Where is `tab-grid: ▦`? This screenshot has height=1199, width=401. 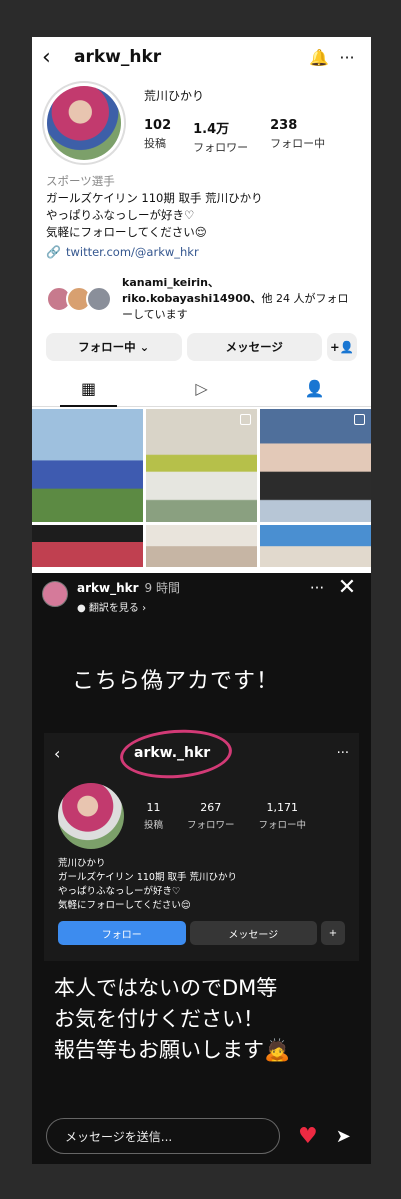 tab-grid: ▦ is located at coordinates (88, 389).